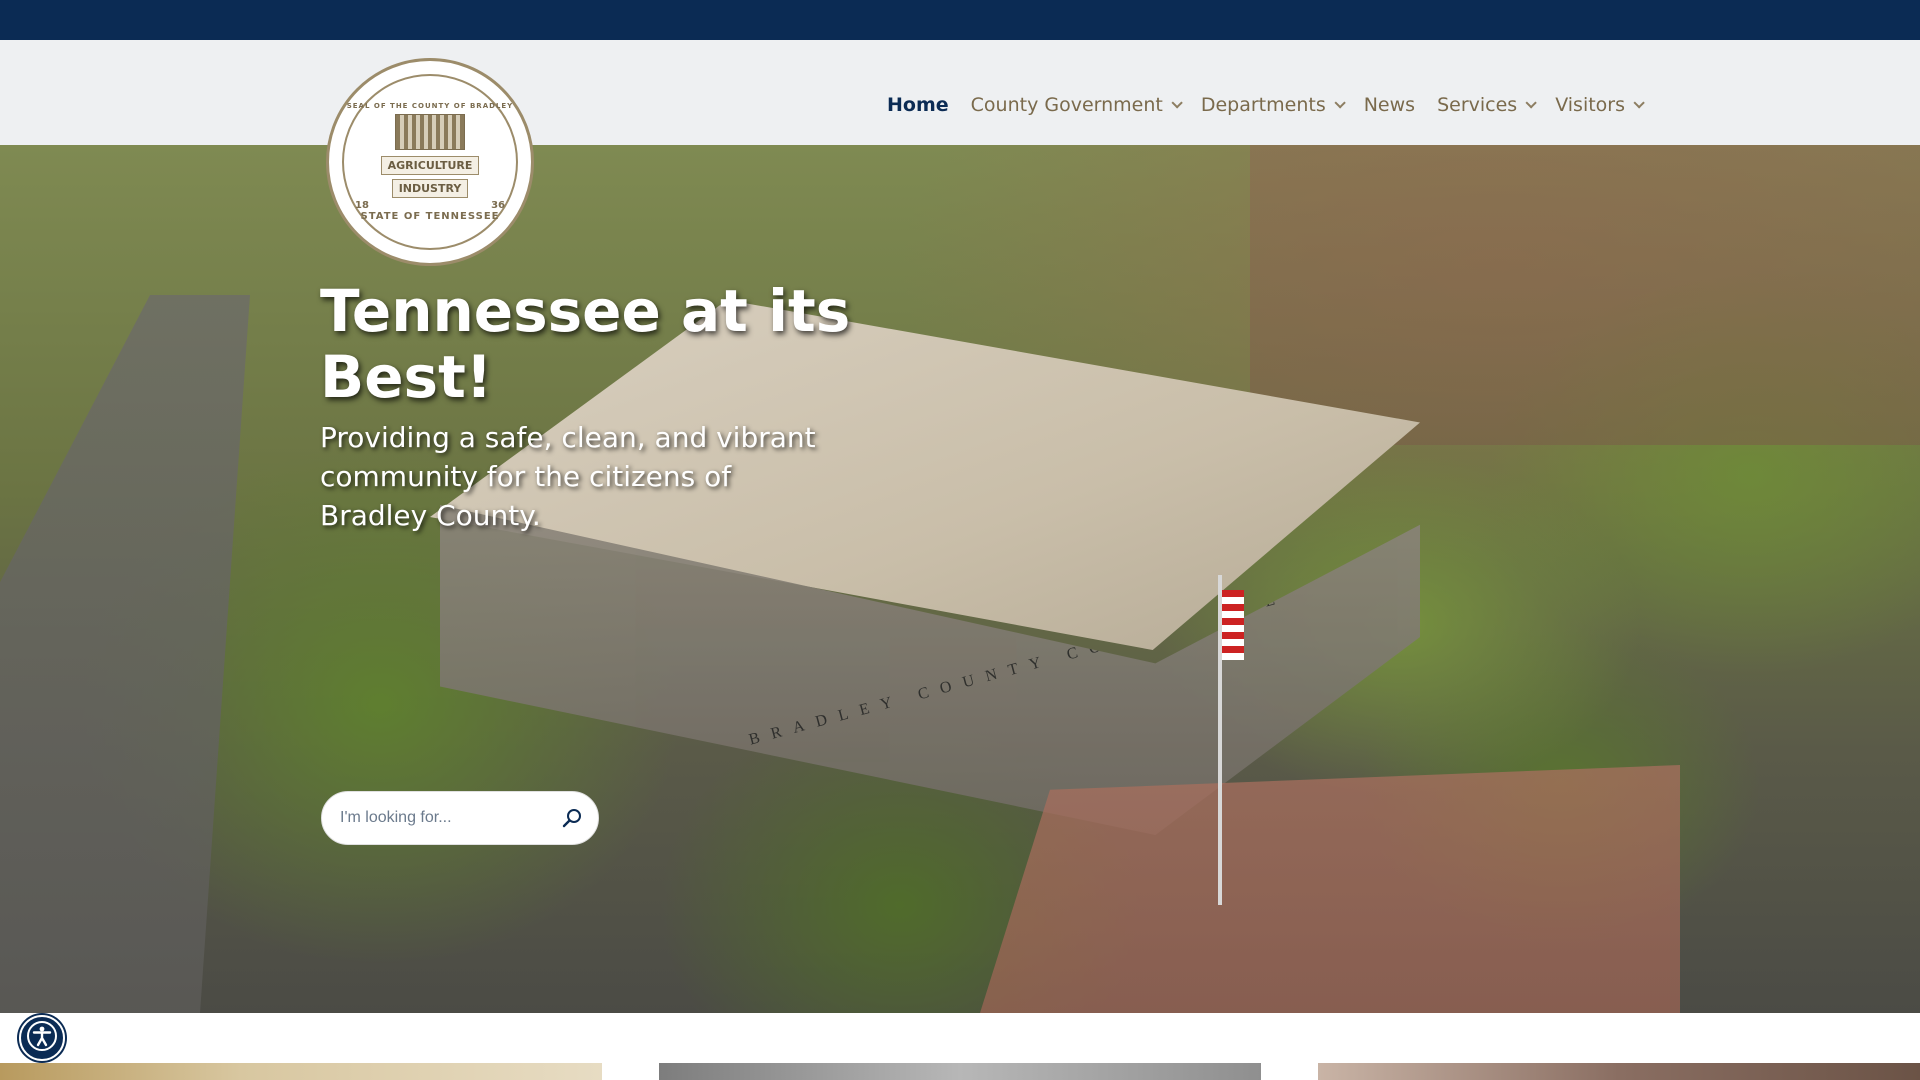 This screenshot has width=1920, height=1080. I want to click on nav-item-label: Services, so click(1477, 105).